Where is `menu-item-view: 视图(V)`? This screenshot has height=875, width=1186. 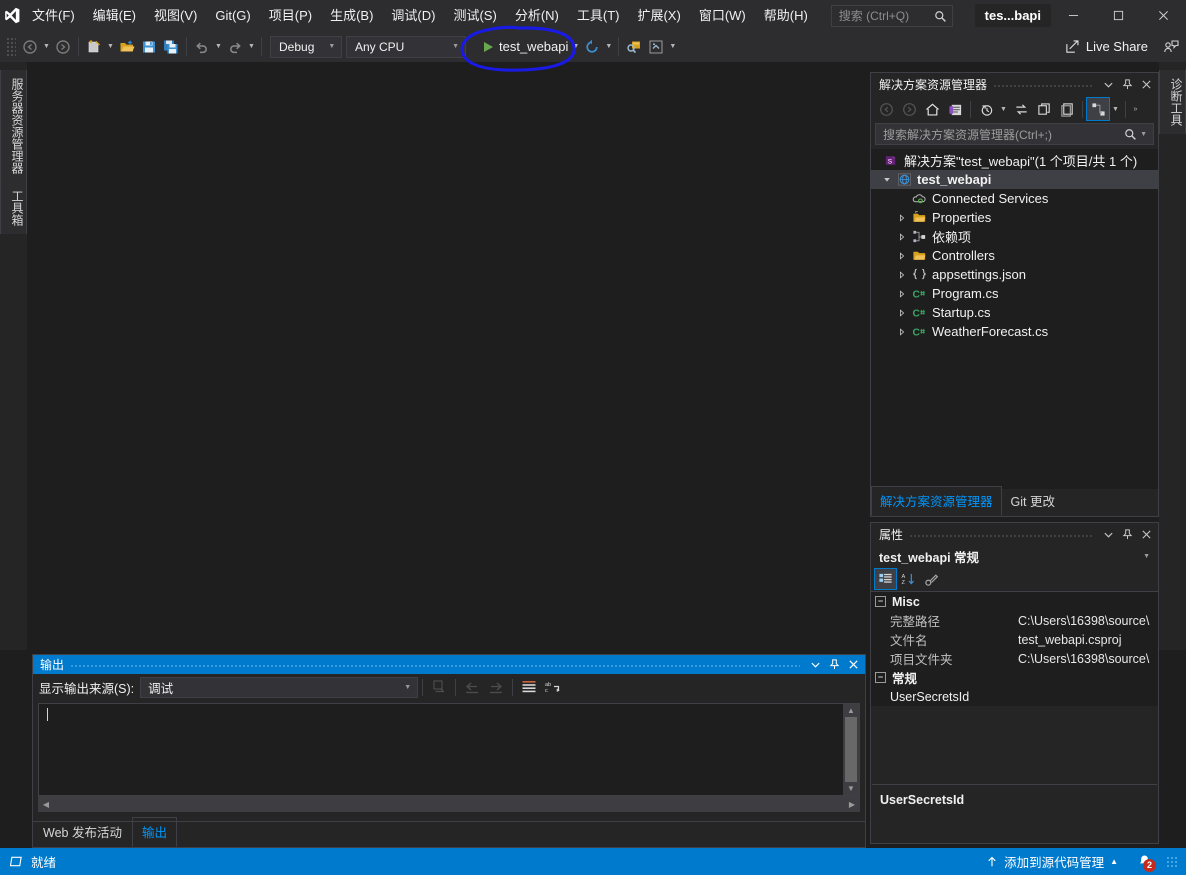 menu-item-view: 视图(V) is located at coordinates (175, 15).